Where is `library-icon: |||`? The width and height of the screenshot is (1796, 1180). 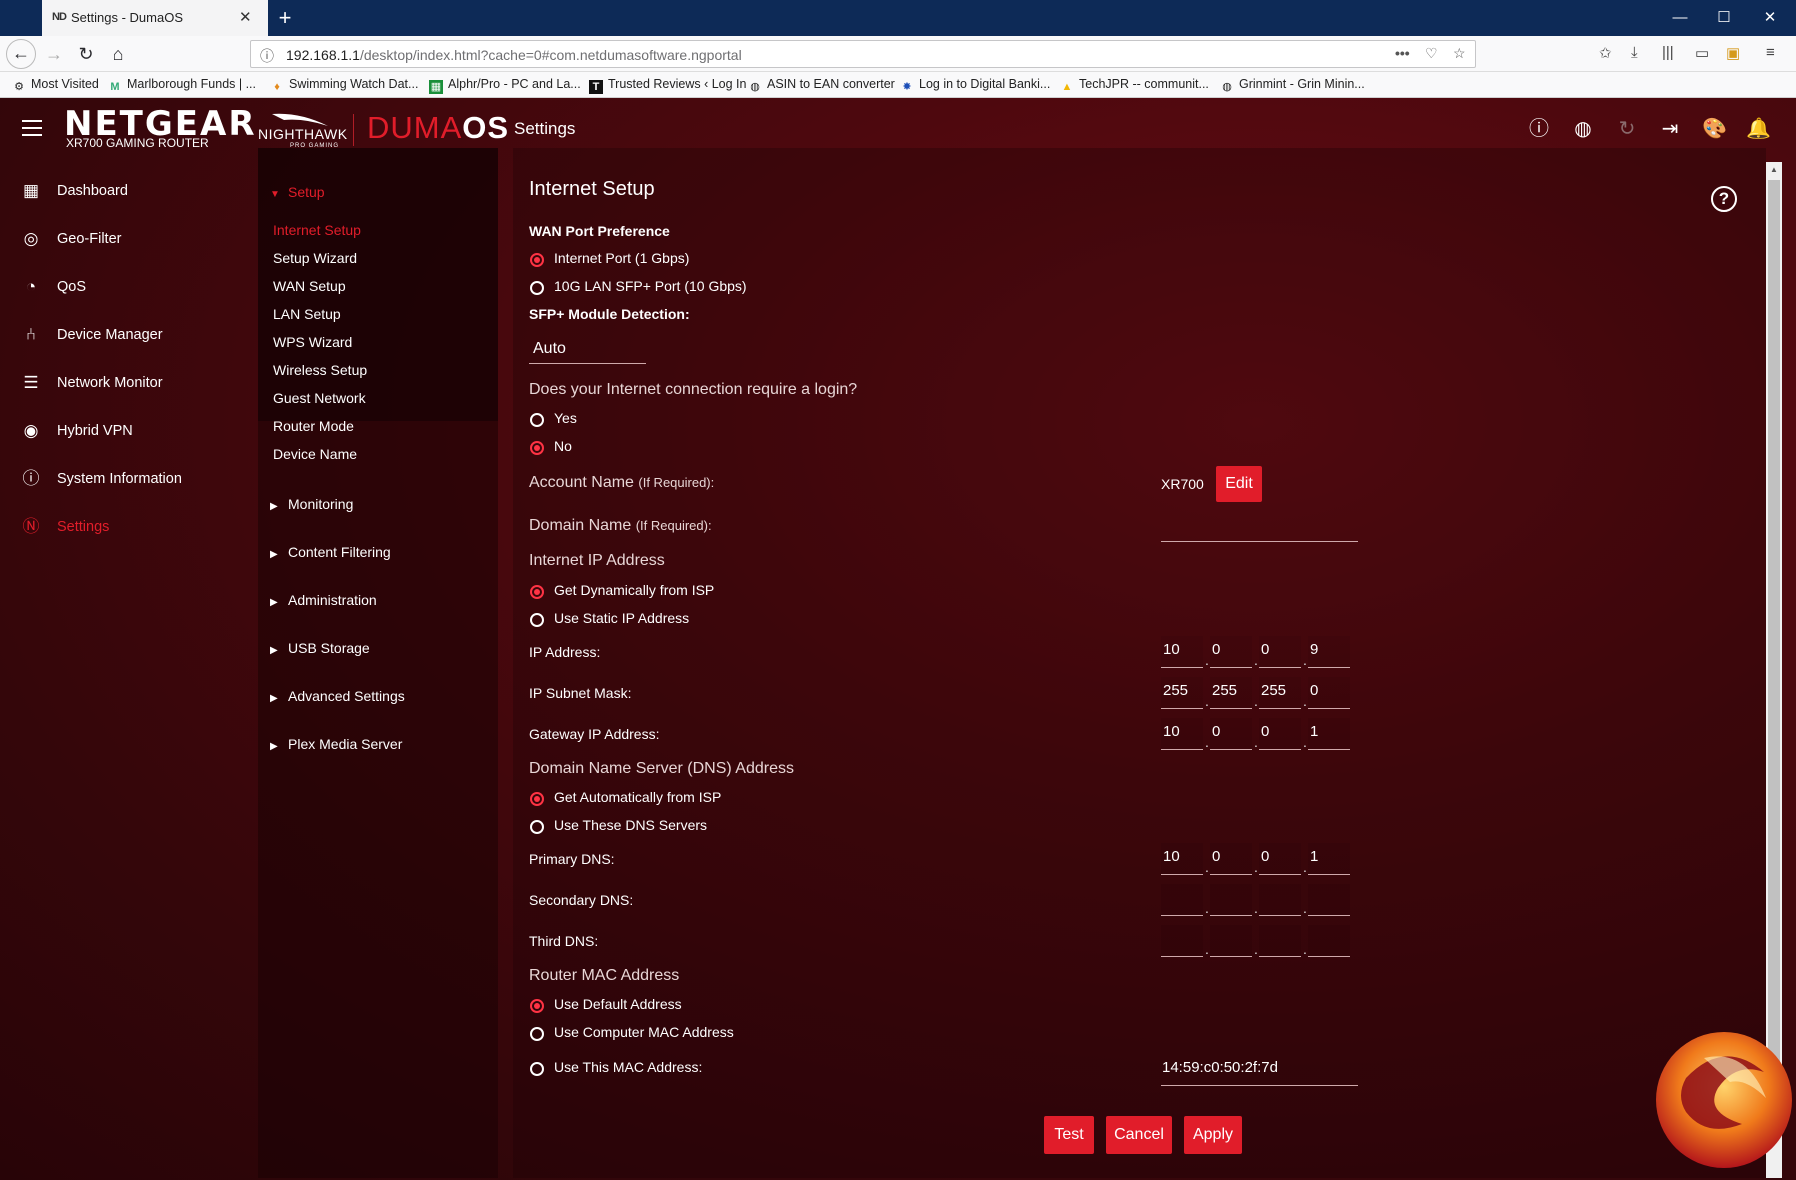
library-icon: ||| is located at coordinates (1668, 52).